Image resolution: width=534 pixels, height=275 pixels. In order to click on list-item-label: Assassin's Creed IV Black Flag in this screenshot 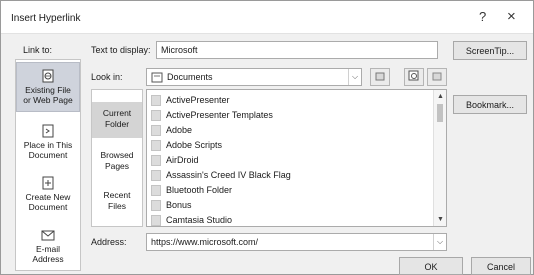, I will do `click(228, 175)`.